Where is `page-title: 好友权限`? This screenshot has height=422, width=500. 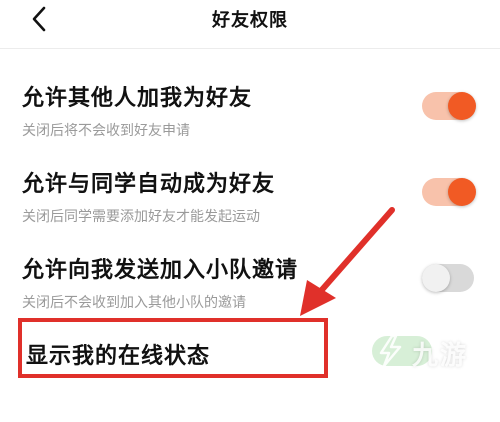
page-title: 好友权限 is located at coordinates (250, 20).